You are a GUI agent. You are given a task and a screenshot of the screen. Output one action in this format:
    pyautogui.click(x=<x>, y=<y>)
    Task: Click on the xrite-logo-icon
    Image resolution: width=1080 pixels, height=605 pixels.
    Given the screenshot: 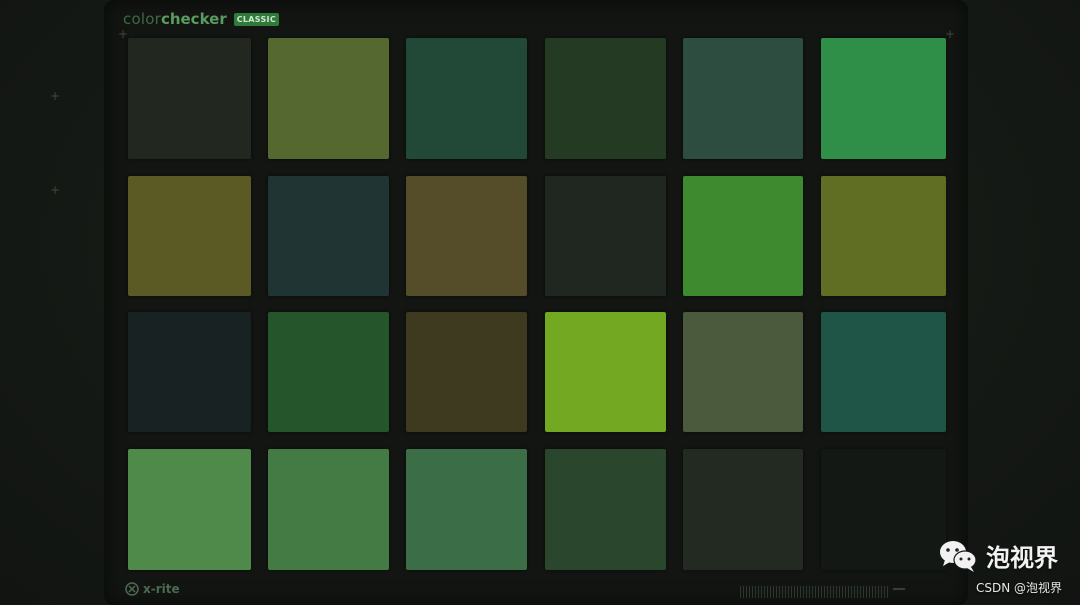 What is the action you would take?
    pyautogui.click(x=132, y=589)
    